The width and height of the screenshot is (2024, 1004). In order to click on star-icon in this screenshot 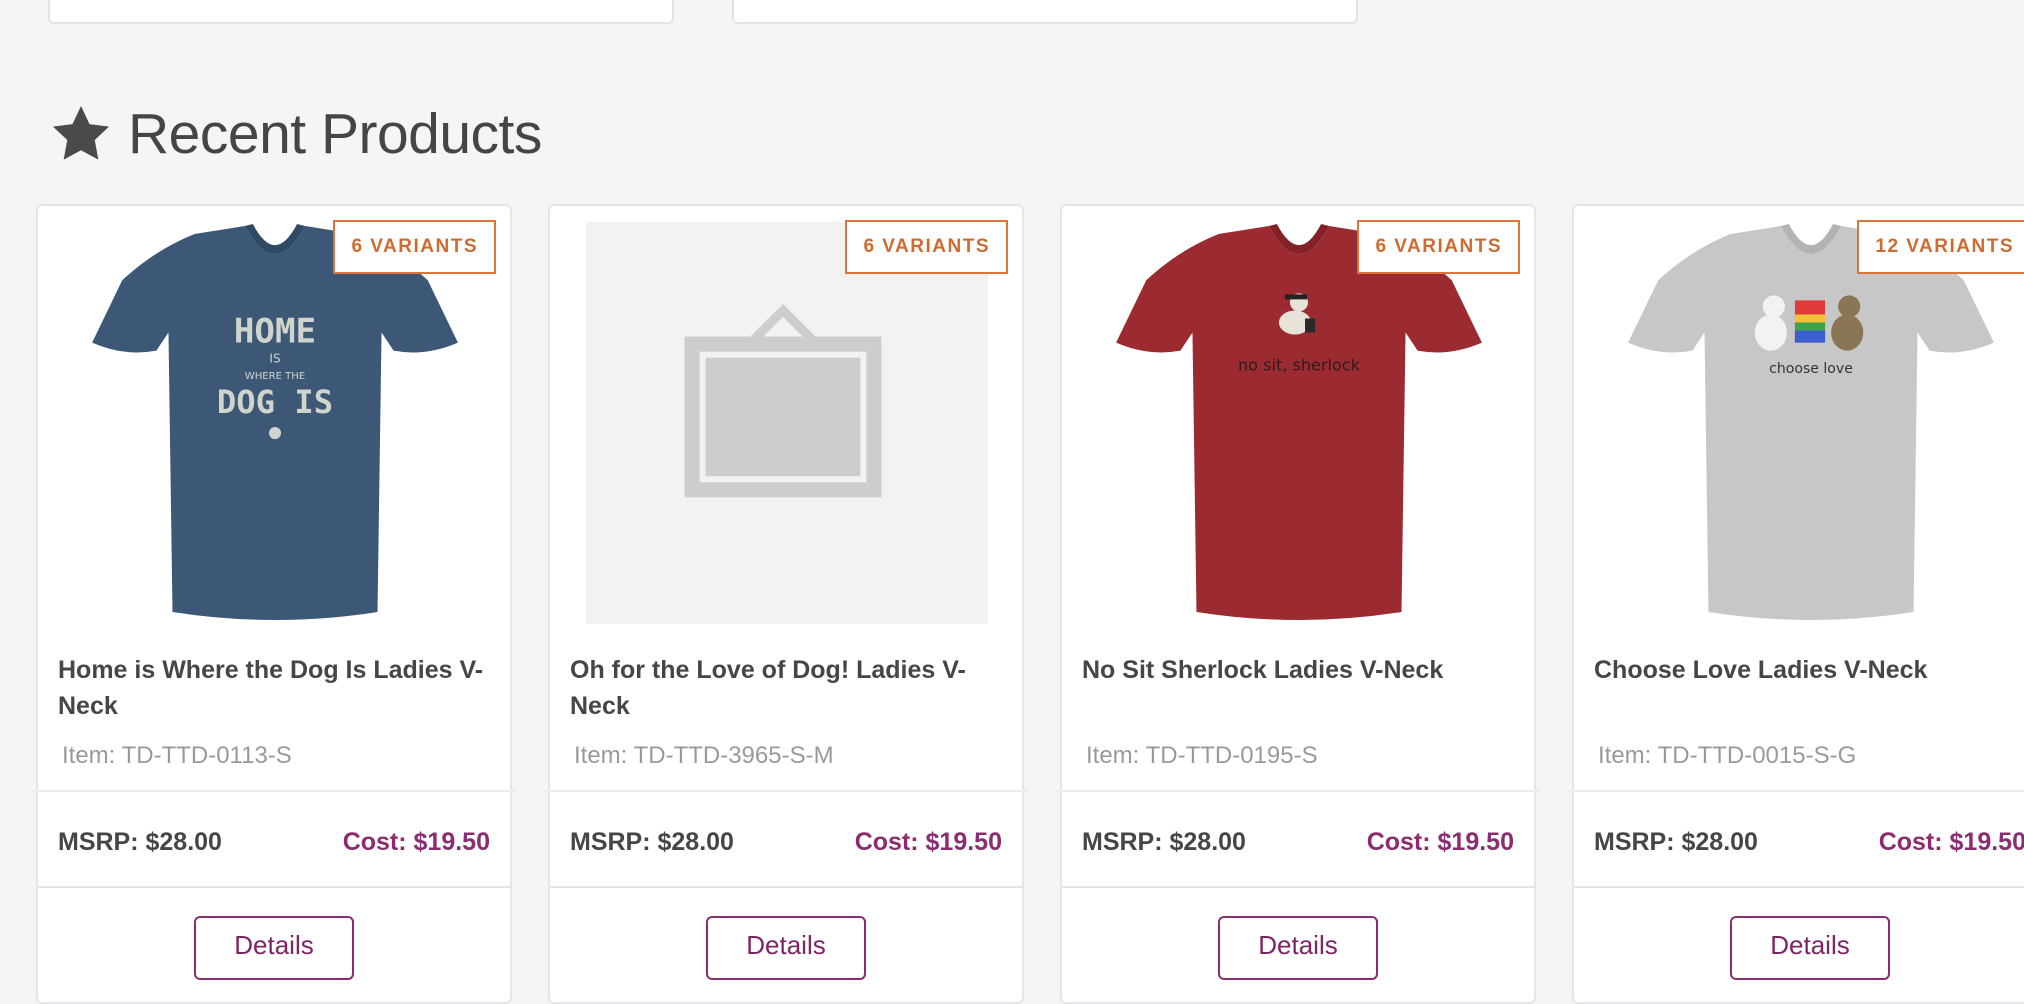, I will do `click(81, 132)`.